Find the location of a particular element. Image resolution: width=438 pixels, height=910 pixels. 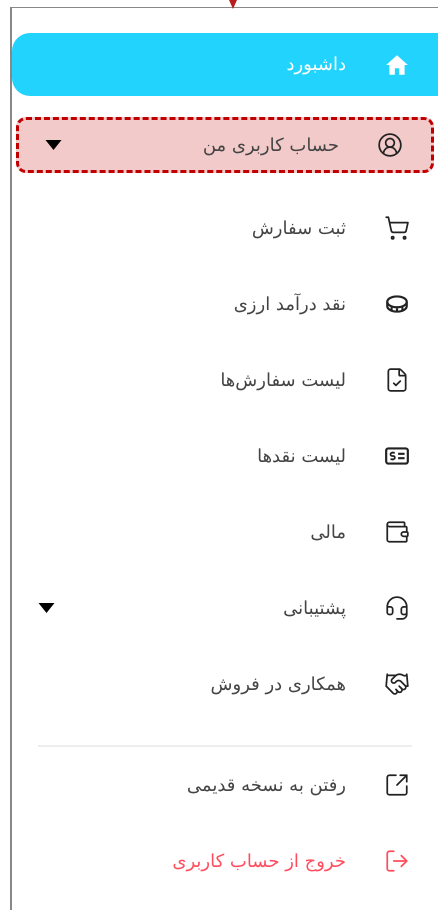

menu-item: رفتن به نسخه قدیمی is located at coordinates (225, 785).